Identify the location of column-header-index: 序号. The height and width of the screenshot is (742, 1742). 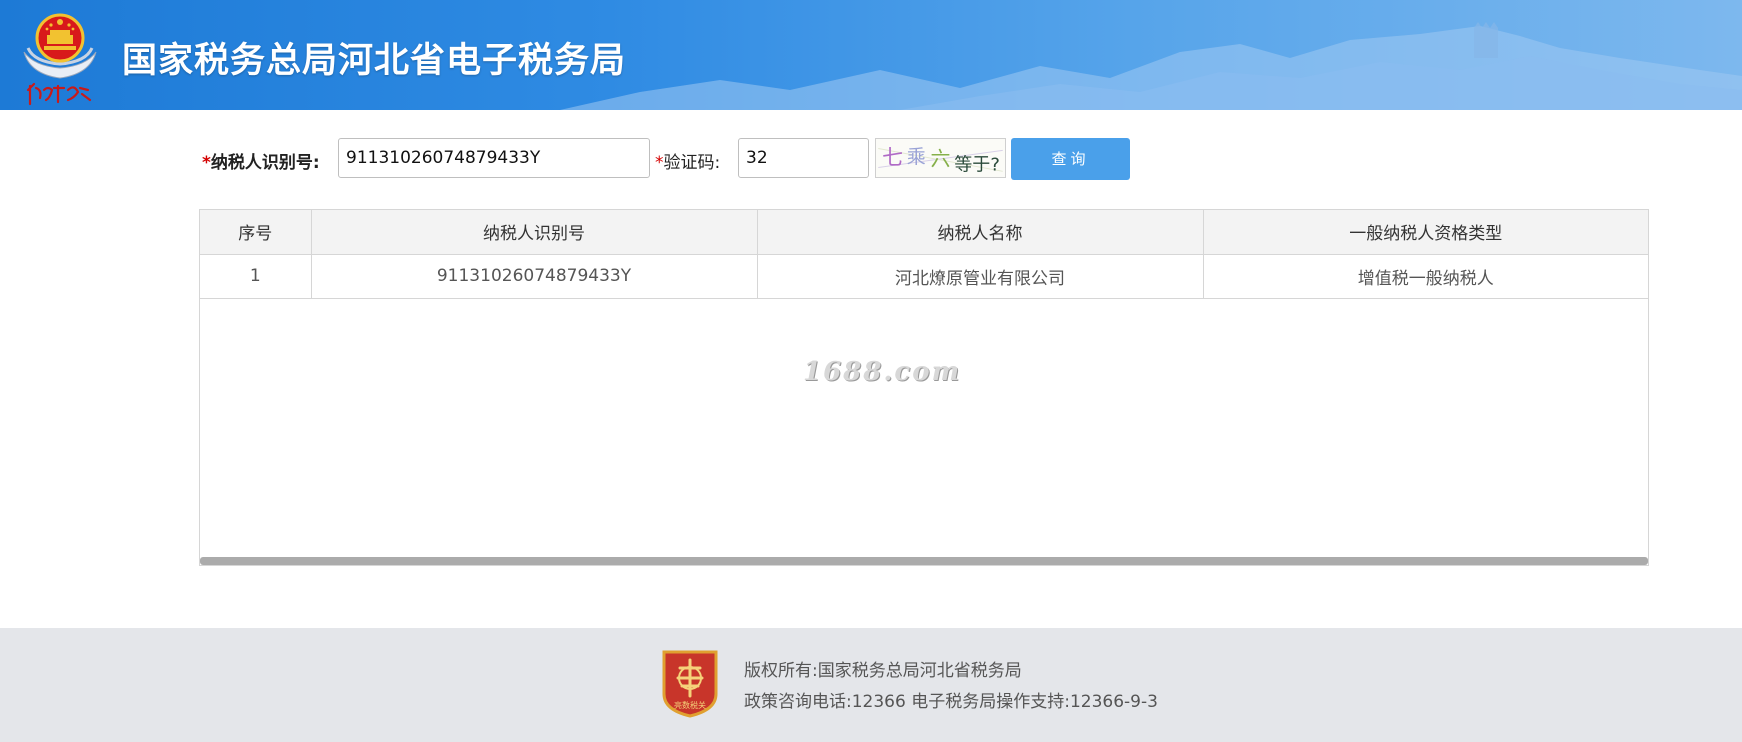
(256, 232).